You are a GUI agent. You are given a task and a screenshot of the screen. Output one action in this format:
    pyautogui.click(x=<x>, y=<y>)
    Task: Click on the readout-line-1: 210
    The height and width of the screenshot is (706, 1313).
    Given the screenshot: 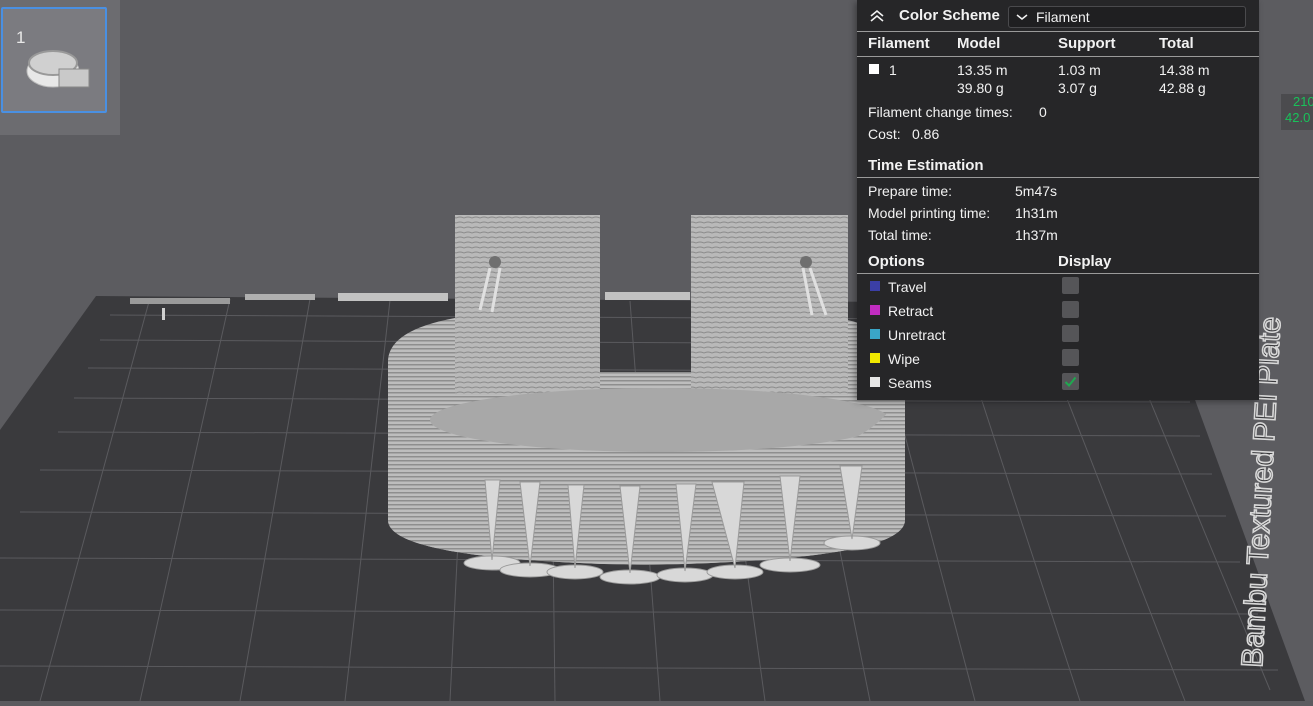 What is the action you would take?
    pyautogui.click(x=1303, y=101)
    